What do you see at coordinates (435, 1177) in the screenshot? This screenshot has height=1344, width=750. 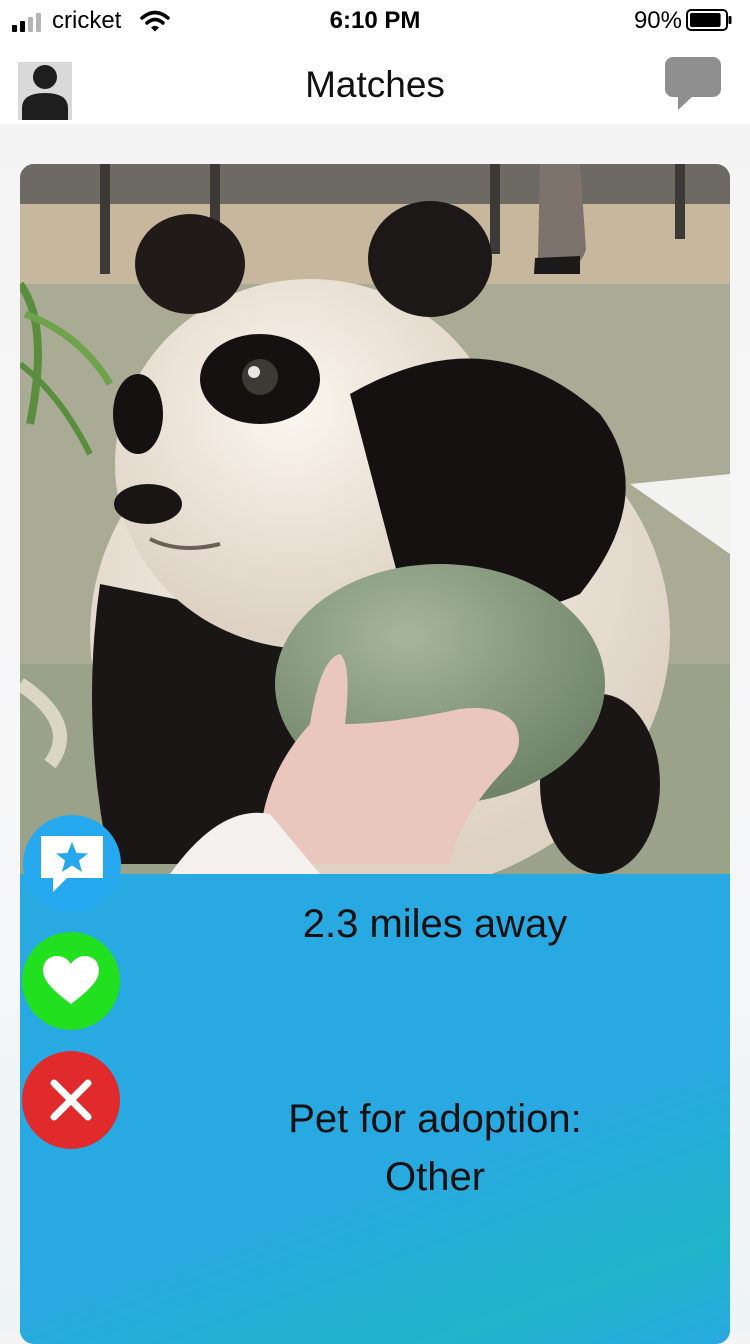 I see `adoption-type: Other` at bounding box center [435, 1177].